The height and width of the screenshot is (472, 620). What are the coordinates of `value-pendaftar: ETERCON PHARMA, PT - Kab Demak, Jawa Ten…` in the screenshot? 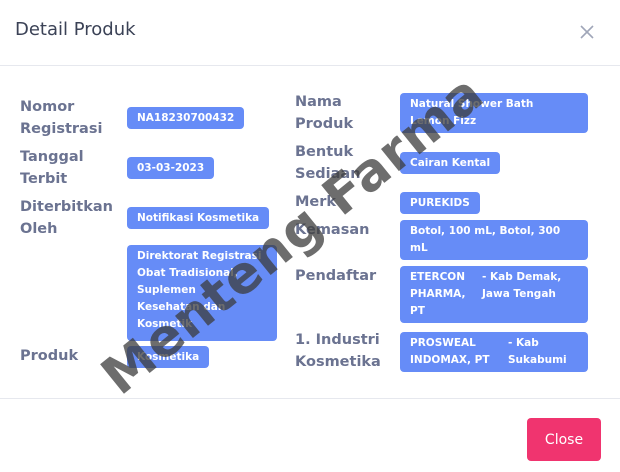 It's located at (494, 294).